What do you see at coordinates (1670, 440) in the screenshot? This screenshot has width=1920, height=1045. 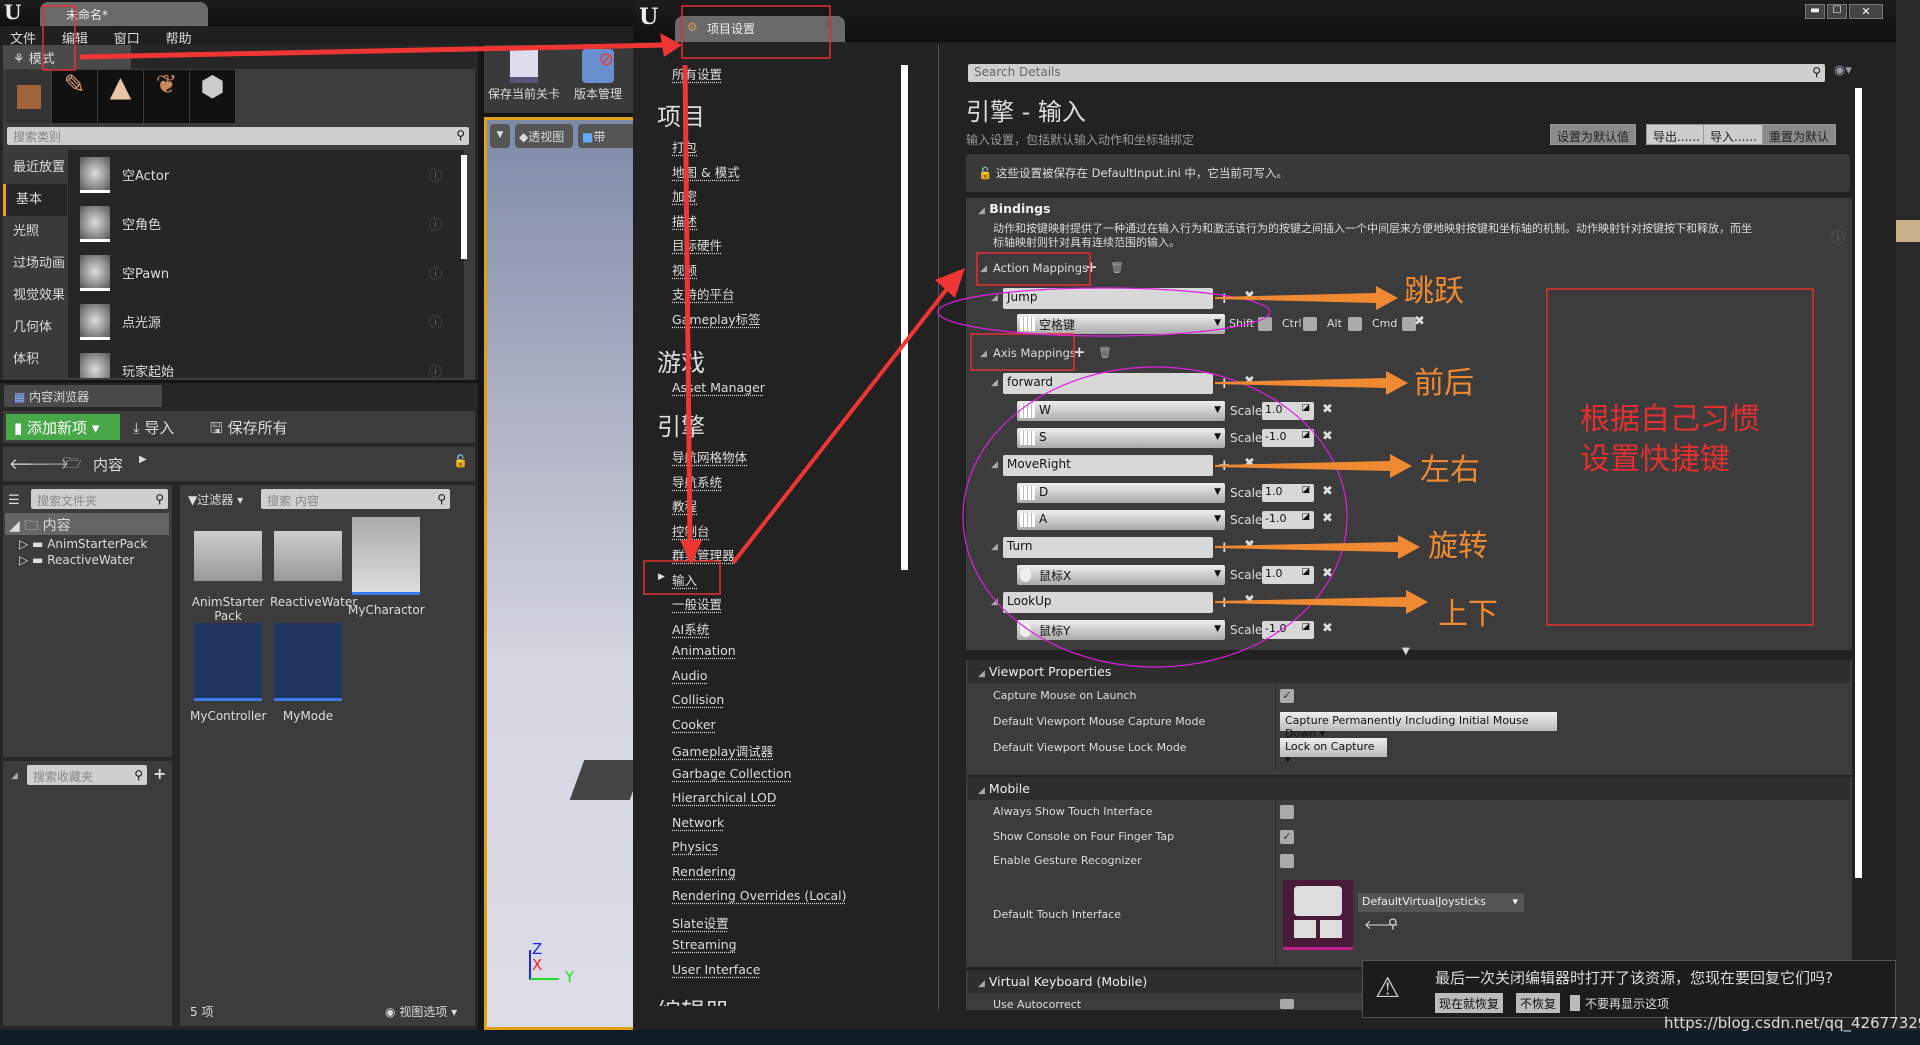 I see `annotation-note: 根据自己习惯 设置快捷键` at bounding box center [1670, 440].